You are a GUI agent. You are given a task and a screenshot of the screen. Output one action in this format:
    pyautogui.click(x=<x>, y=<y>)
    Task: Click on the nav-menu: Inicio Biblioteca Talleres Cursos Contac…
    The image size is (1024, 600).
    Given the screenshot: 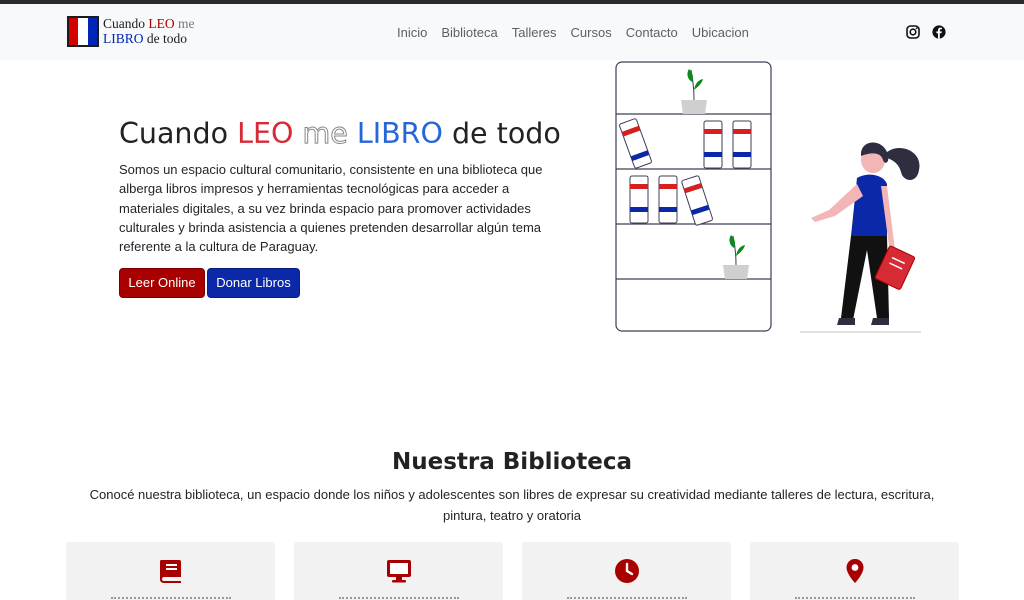 What is the action you would take?
    pyautogui.click(x=573, y=32)
    